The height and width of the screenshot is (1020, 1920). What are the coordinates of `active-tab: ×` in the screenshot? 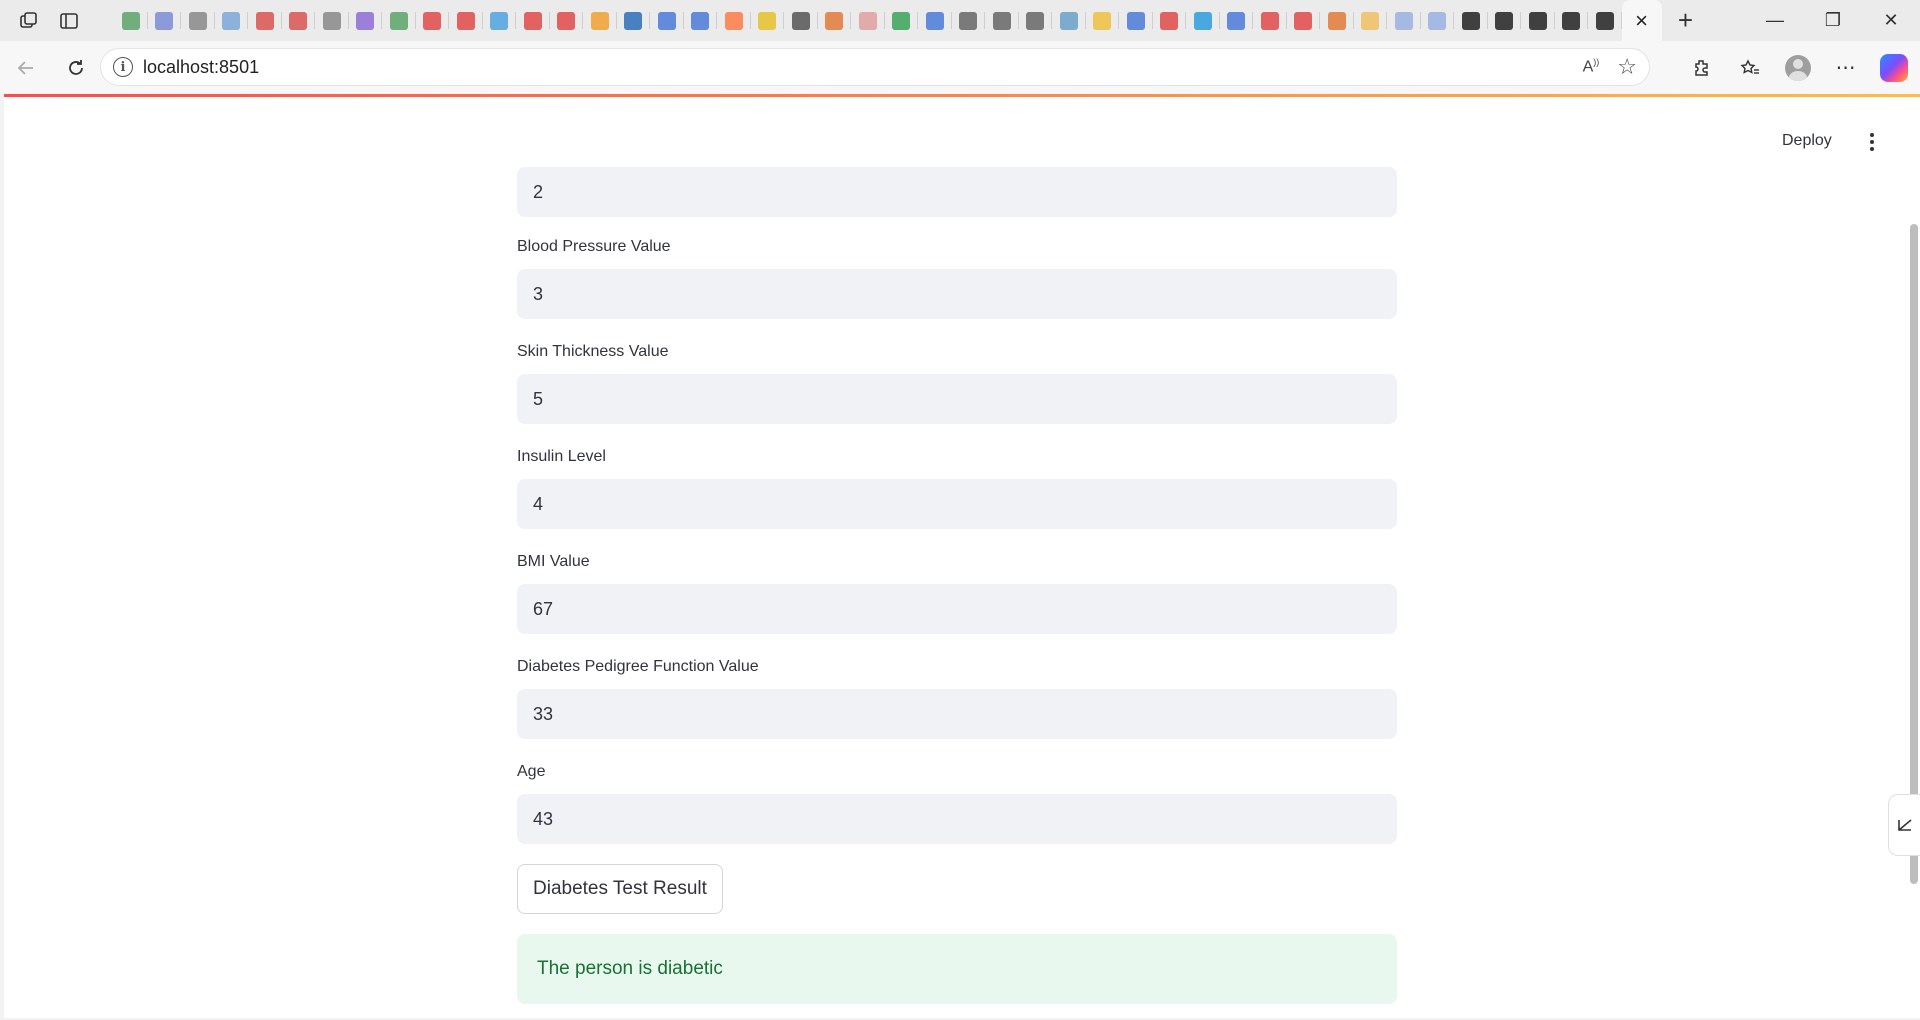 It's located at (1641, 20).